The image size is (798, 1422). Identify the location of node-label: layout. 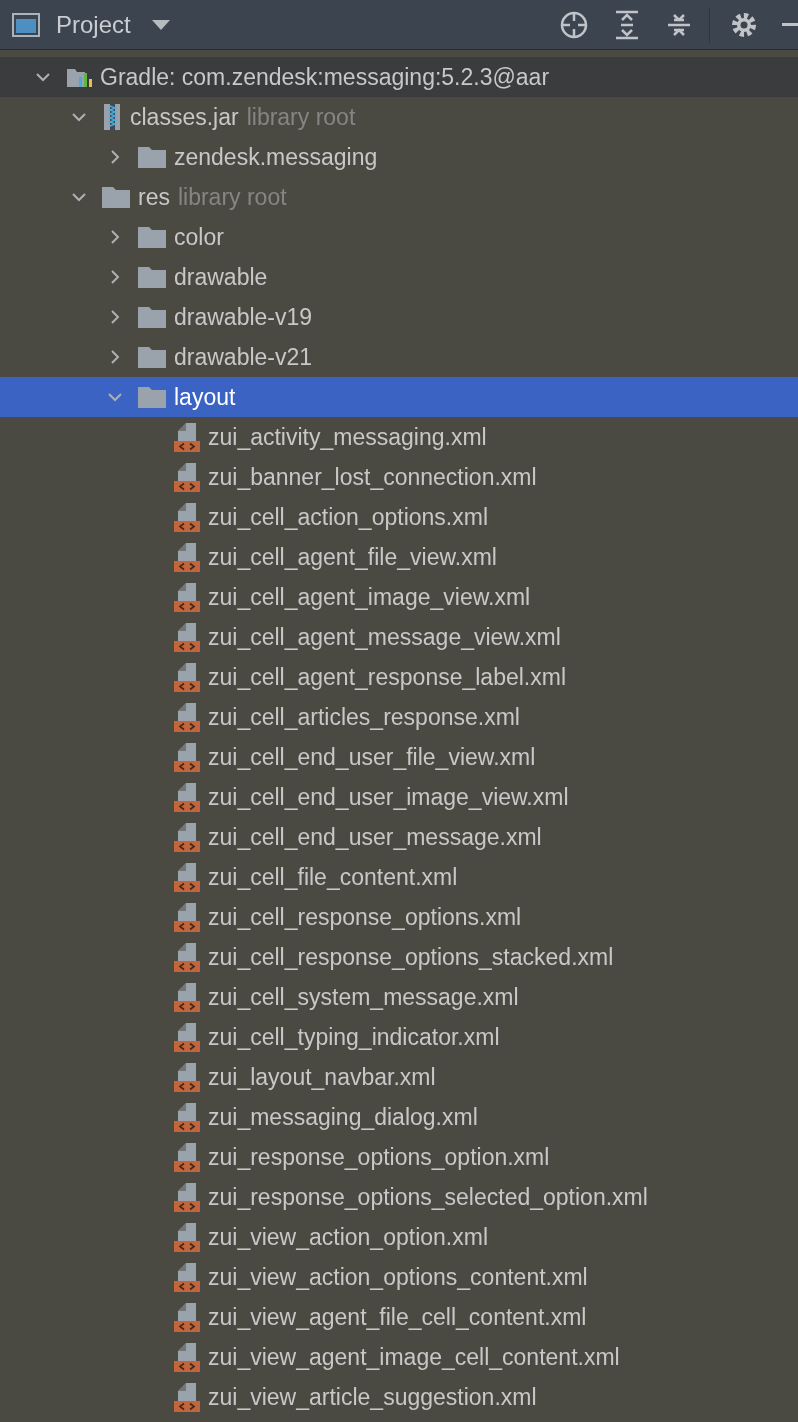
(205, 397).